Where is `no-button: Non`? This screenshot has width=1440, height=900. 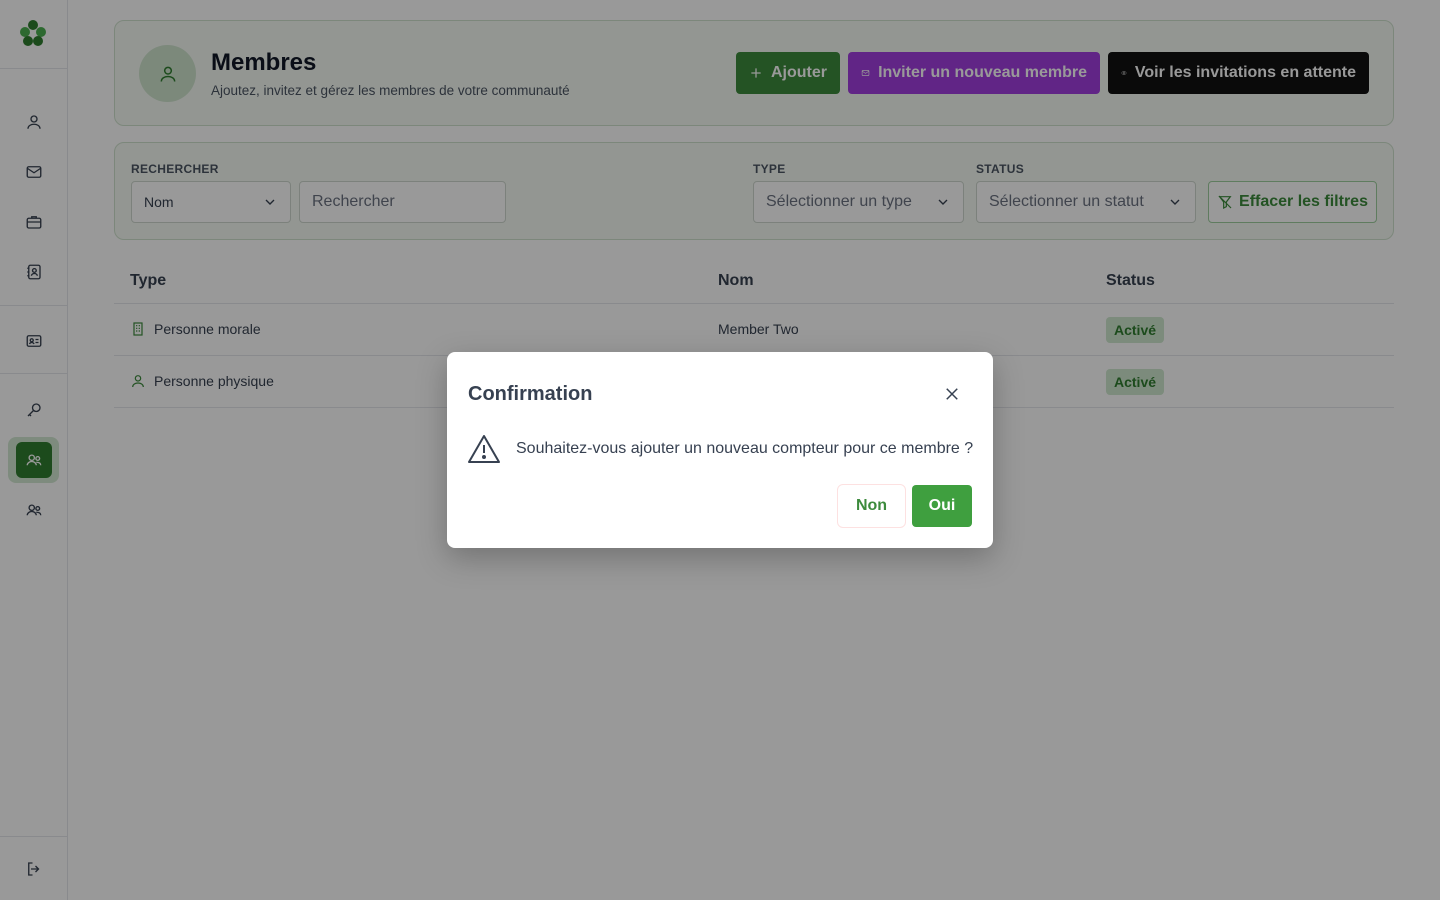
no-button: Non is located at coordinates (871, 506).